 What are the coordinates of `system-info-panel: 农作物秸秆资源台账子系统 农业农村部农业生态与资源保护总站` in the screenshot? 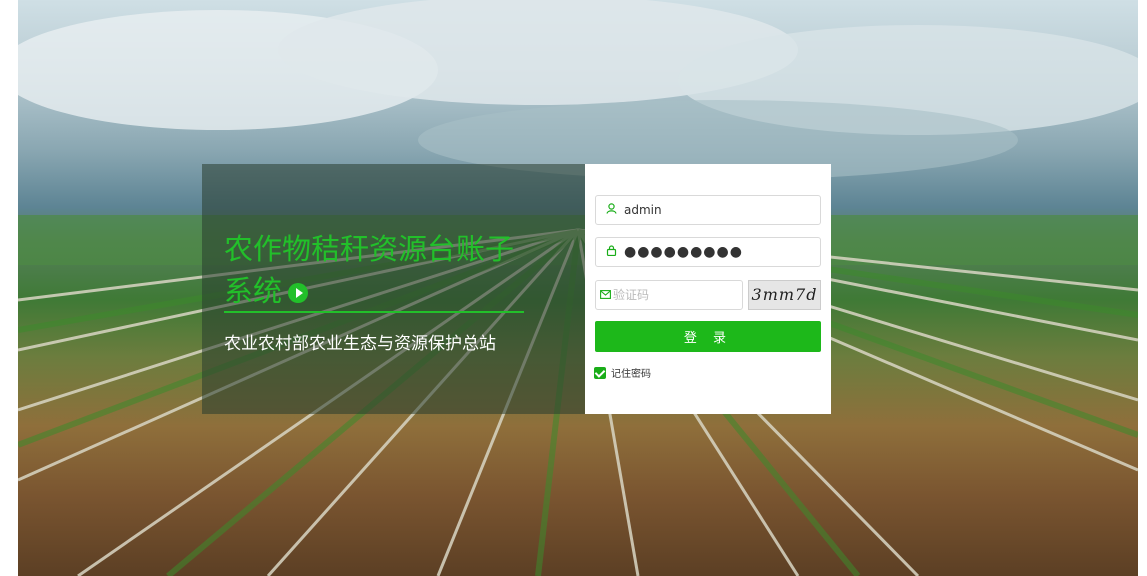 It's located at (393, 289).